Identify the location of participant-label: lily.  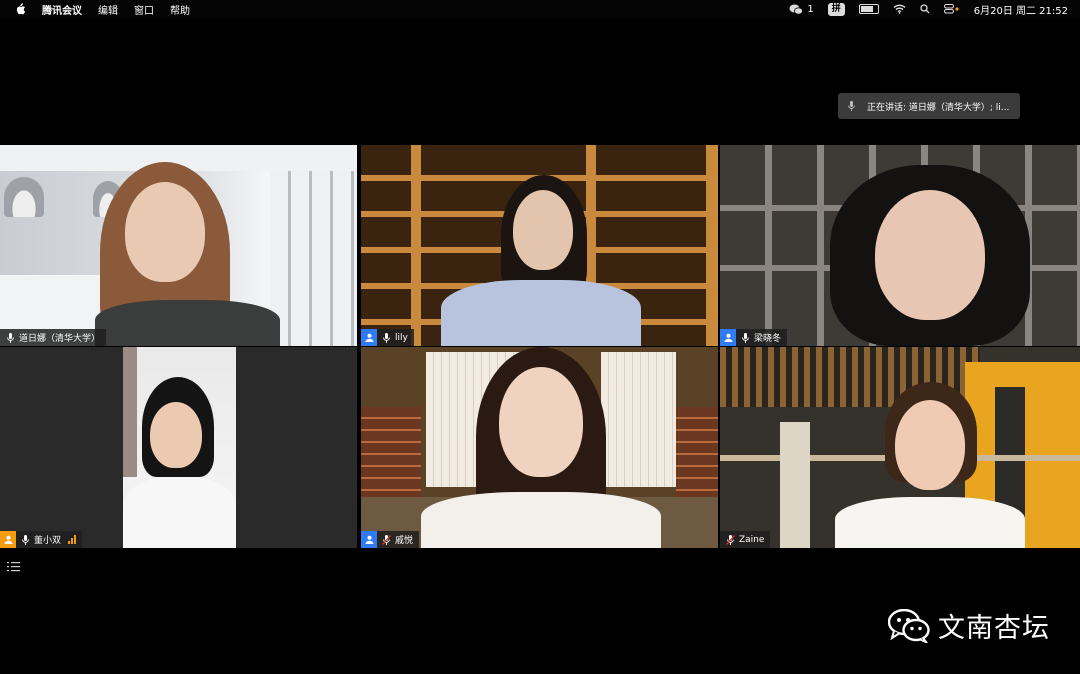
(387, 337).